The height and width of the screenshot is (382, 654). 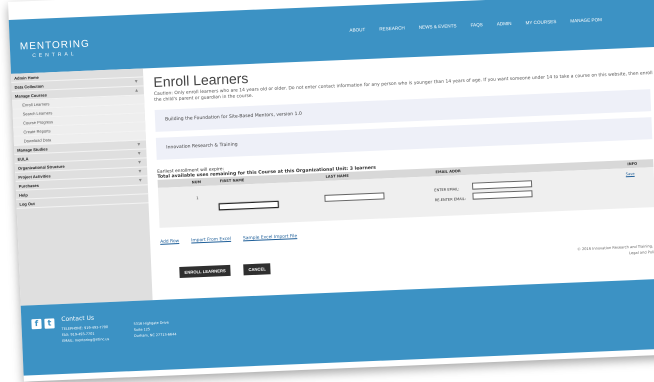 What do you see at coordinates (34, 176) in the screenshot?
I see `sidebar-item-label: Project Activities` at bounding box center [34, 176].